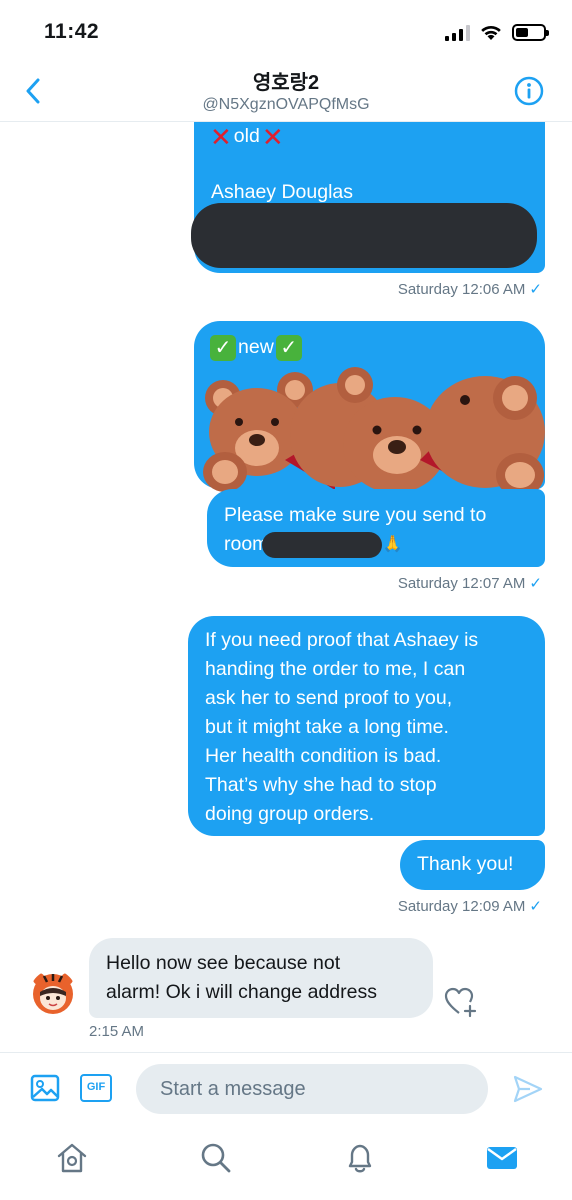  Describe the element at coordinates (374, 432) in the screenshot. I see `teddy-bears-sticker` at that location.